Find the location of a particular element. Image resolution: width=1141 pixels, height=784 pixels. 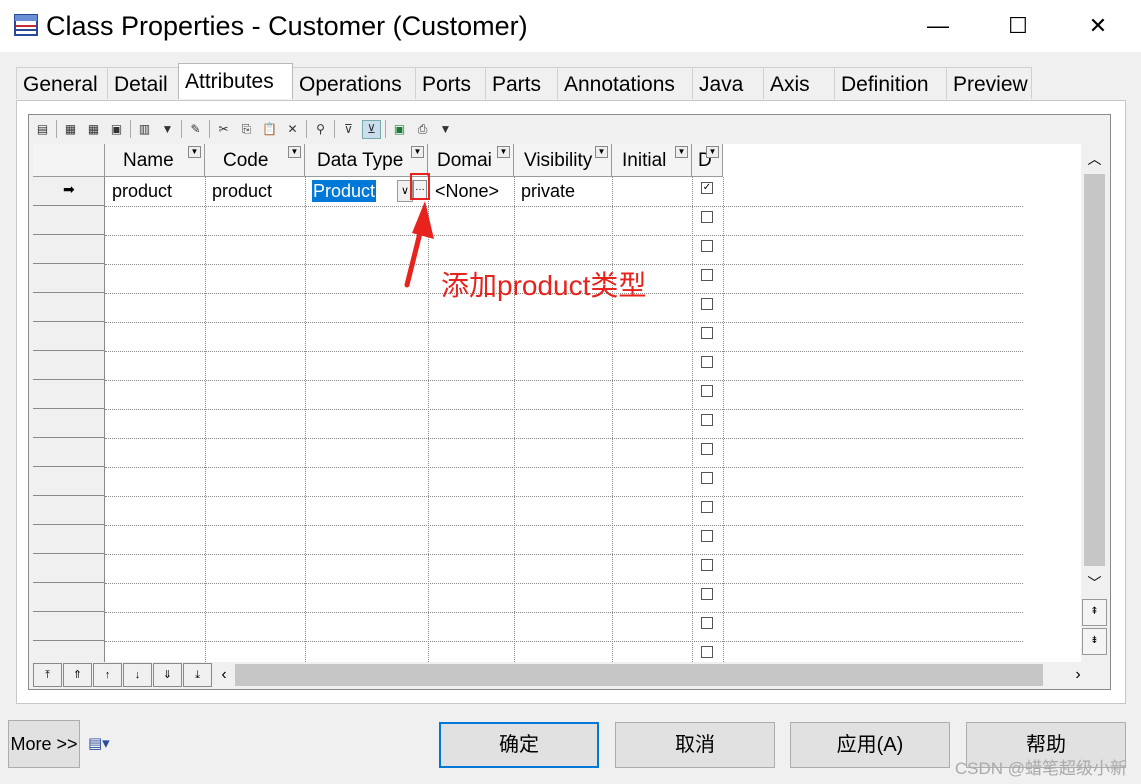

tab-general: General is located at coordinates (62, 83).